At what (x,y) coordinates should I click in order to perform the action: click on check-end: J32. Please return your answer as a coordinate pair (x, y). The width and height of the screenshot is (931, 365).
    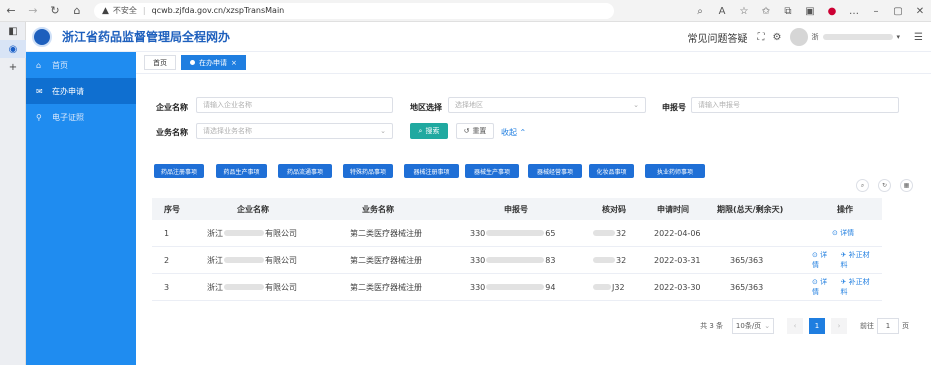
    Looking at the image, I should click on (618, 287).